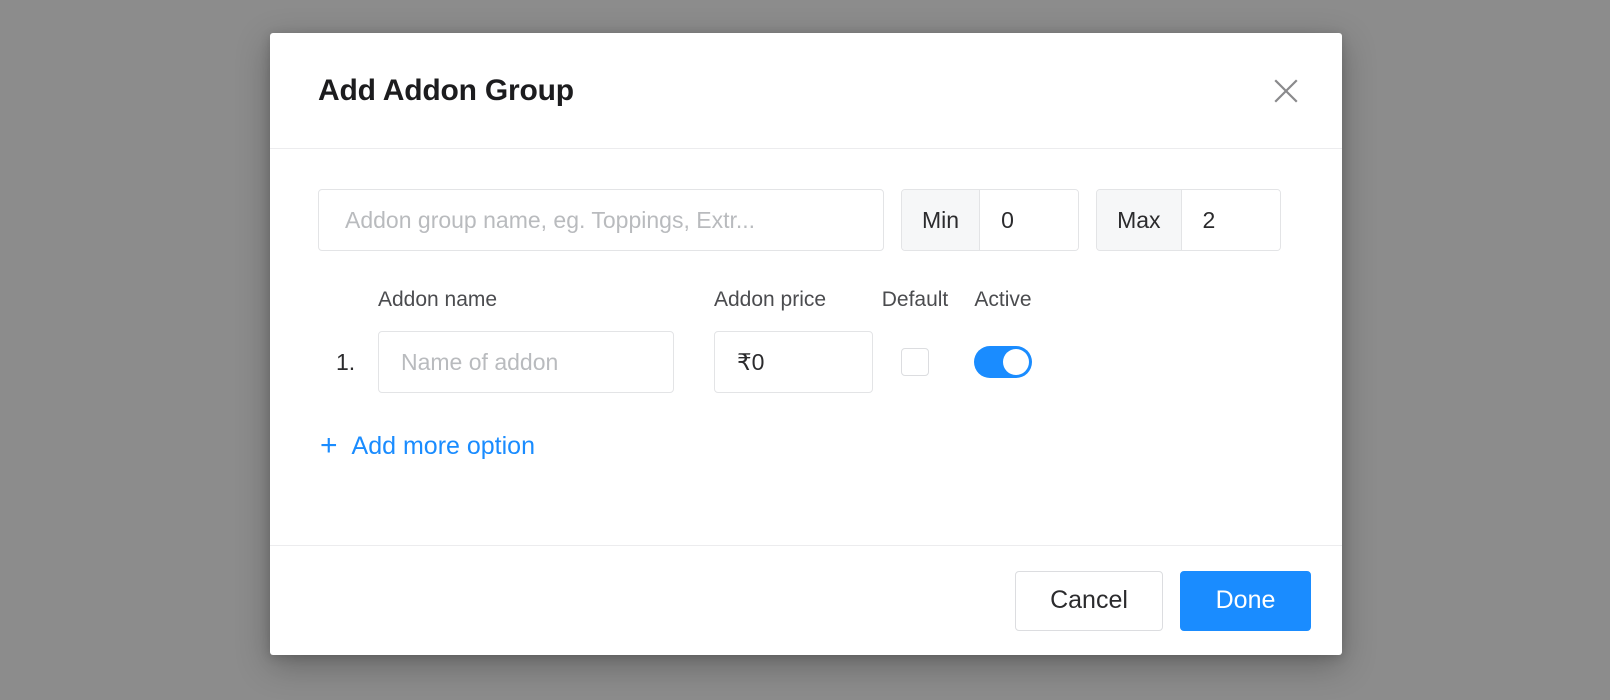 This screenshot has height=700, width=1610. I want to click on max-field-group: Max, so click(1188, 220).